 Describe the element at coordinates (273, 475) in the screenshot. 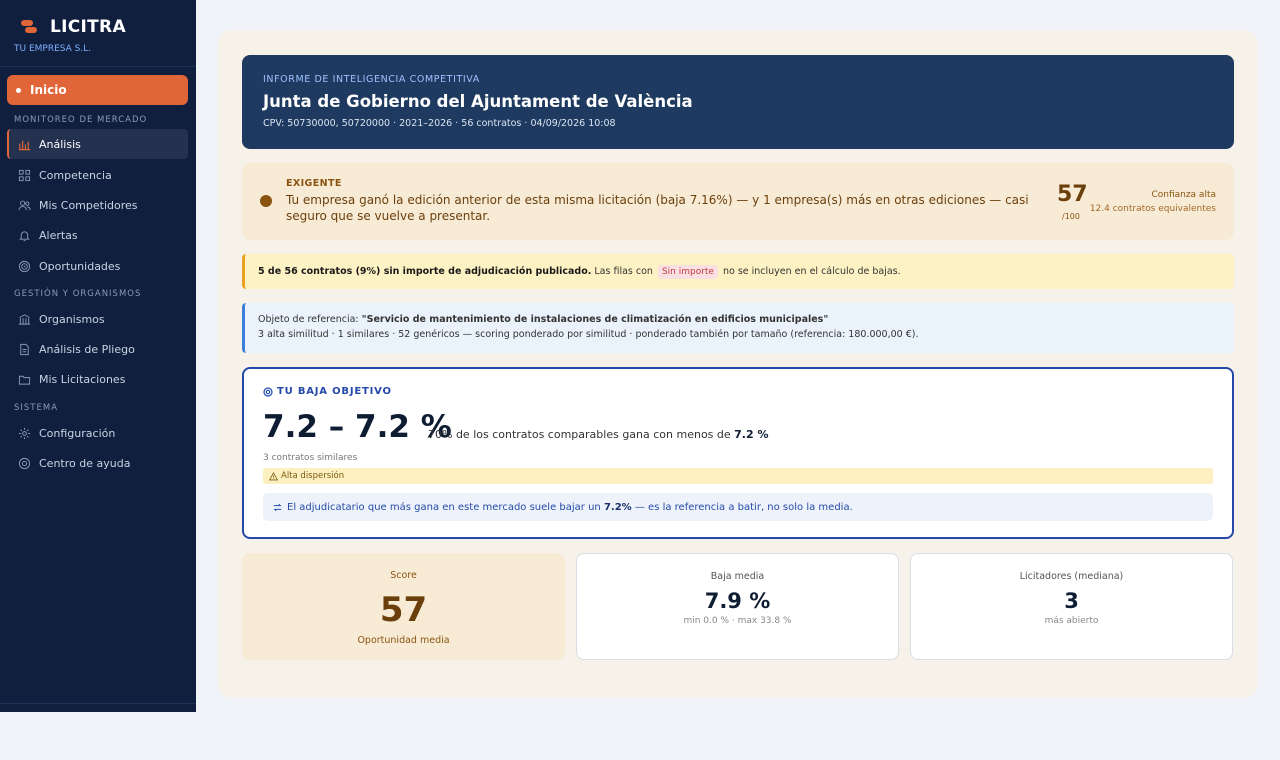

I see `warning-icon` at that location.